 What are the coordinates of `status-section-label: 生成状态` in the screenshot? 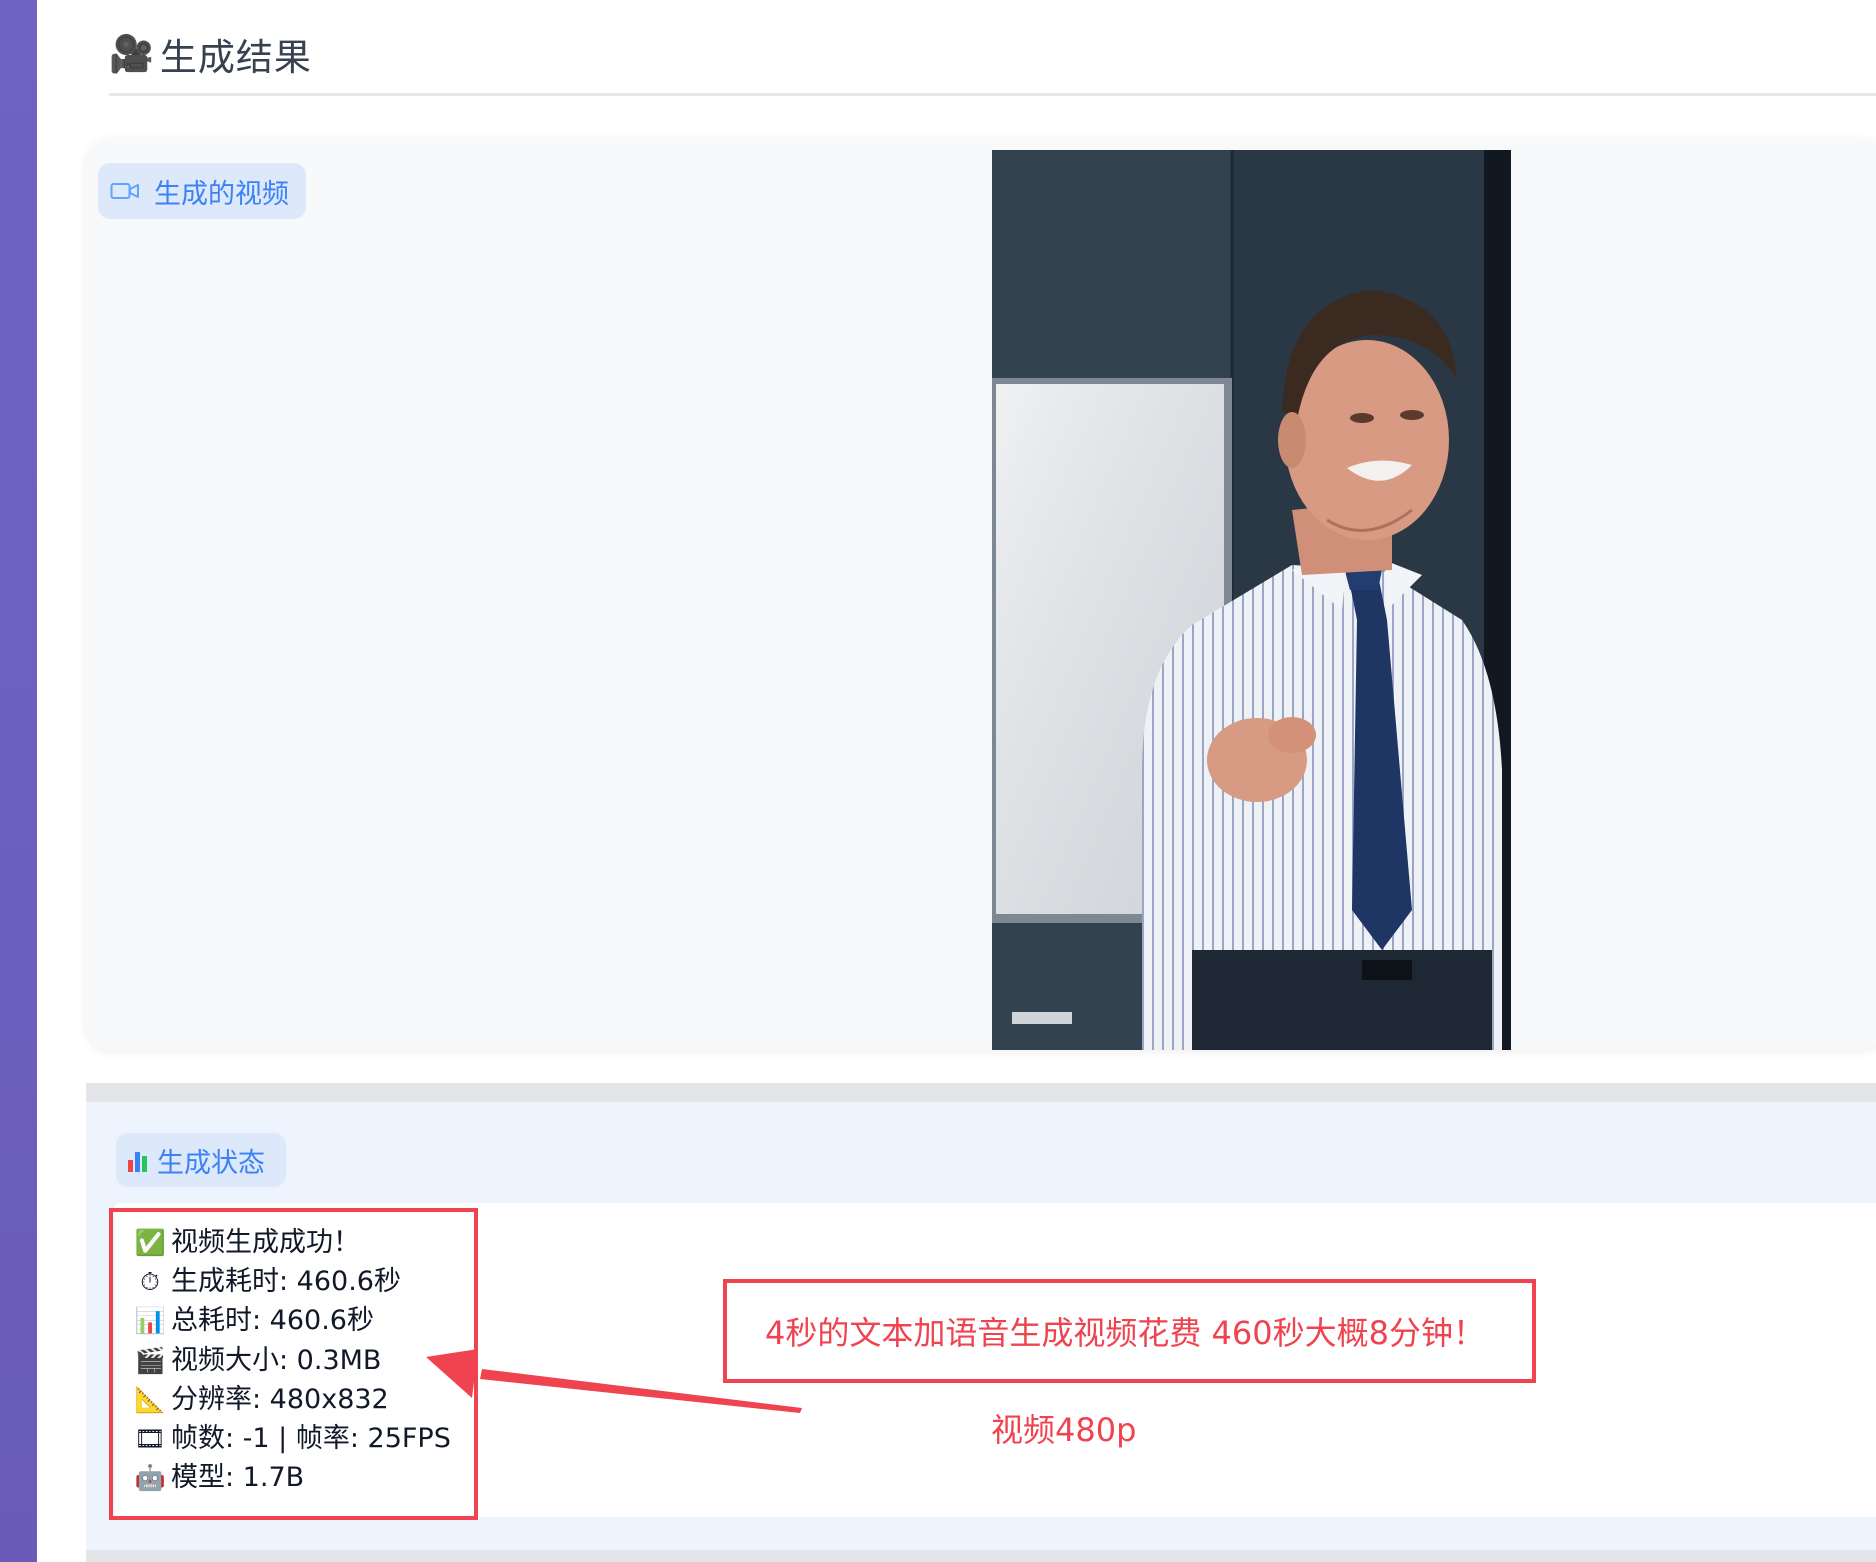 It's located at (201, 1160).